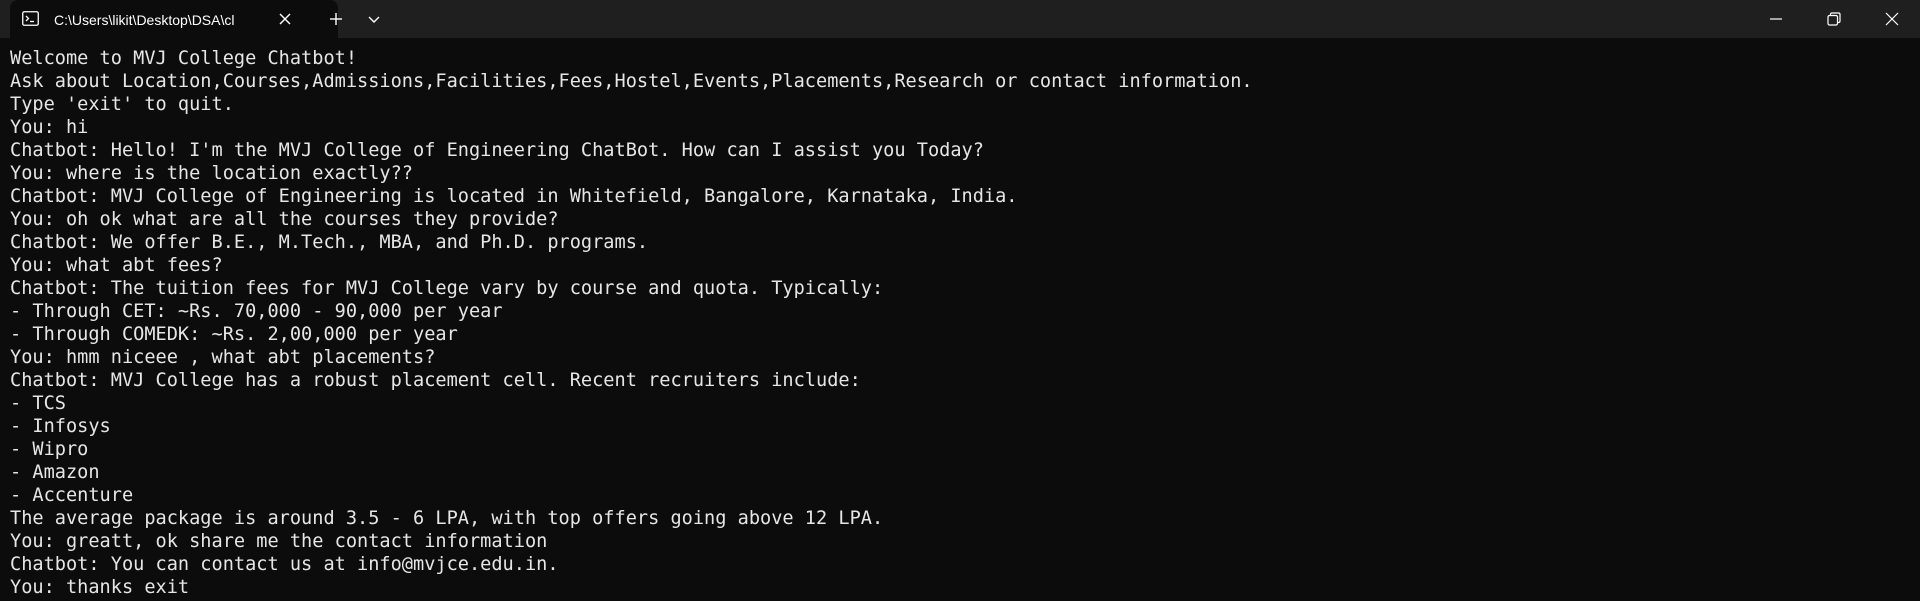 Image resolution: width=1920 pixels, height=601 pixels. I want to click on restore-button, so click(1834, 19).